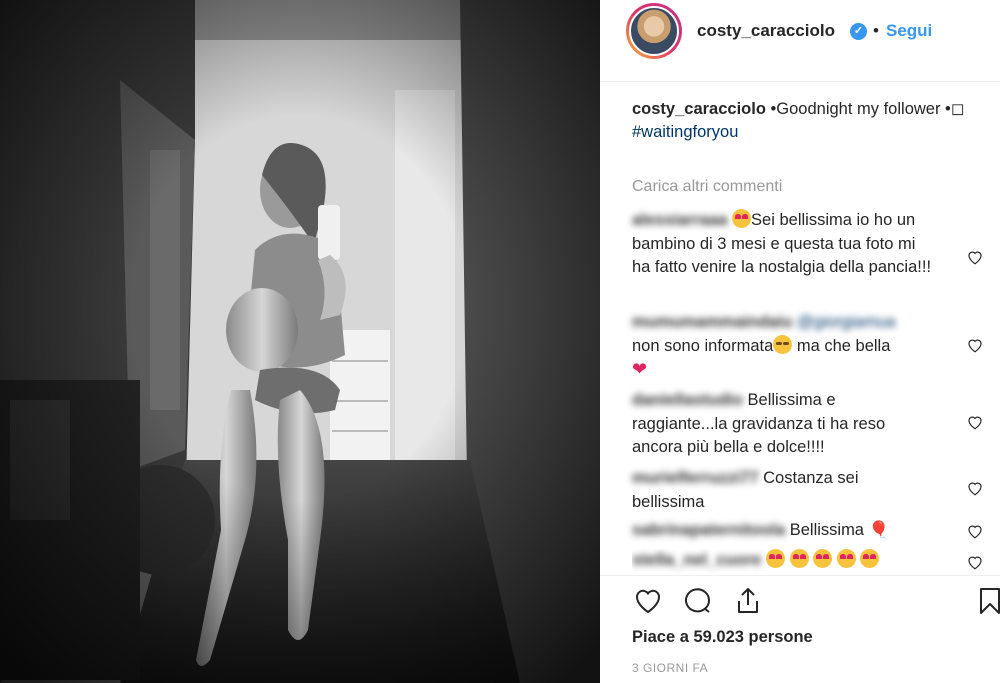  I want to click on avatar, so click(654, 31).